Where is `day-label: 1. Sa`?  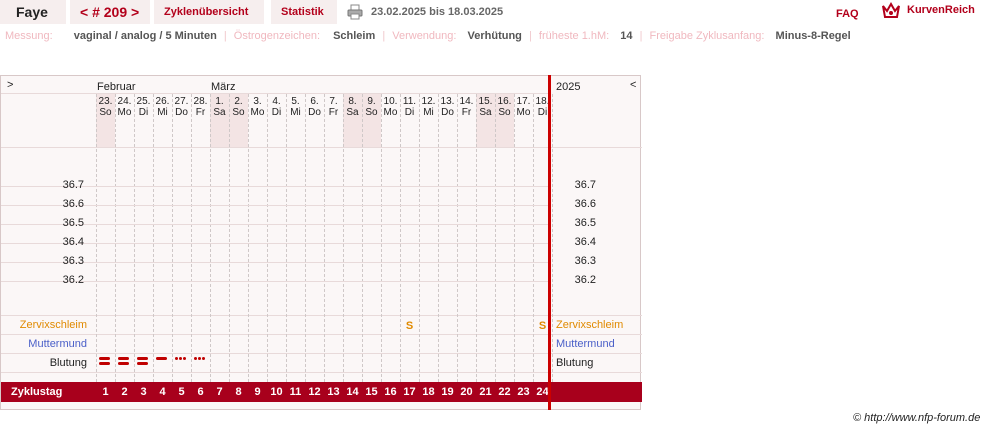 day-label: 1. Sa is located at coordinates (219, 107).